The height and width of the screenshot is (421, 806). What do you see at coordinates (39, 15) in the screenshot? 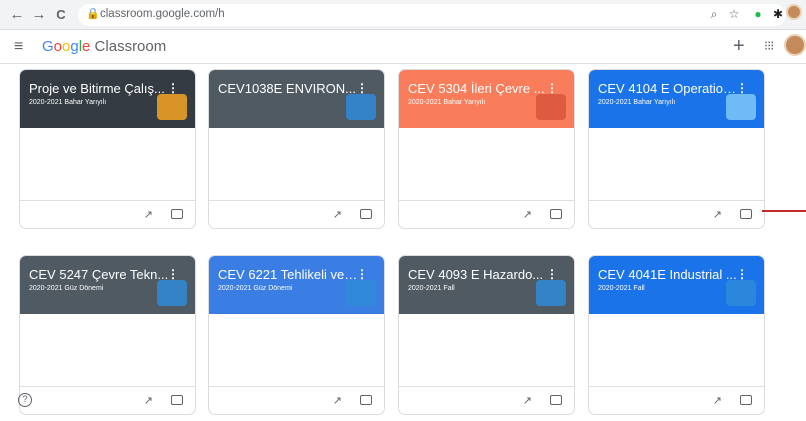
I see `forward-icon: →` at bounding box center [39, 15].